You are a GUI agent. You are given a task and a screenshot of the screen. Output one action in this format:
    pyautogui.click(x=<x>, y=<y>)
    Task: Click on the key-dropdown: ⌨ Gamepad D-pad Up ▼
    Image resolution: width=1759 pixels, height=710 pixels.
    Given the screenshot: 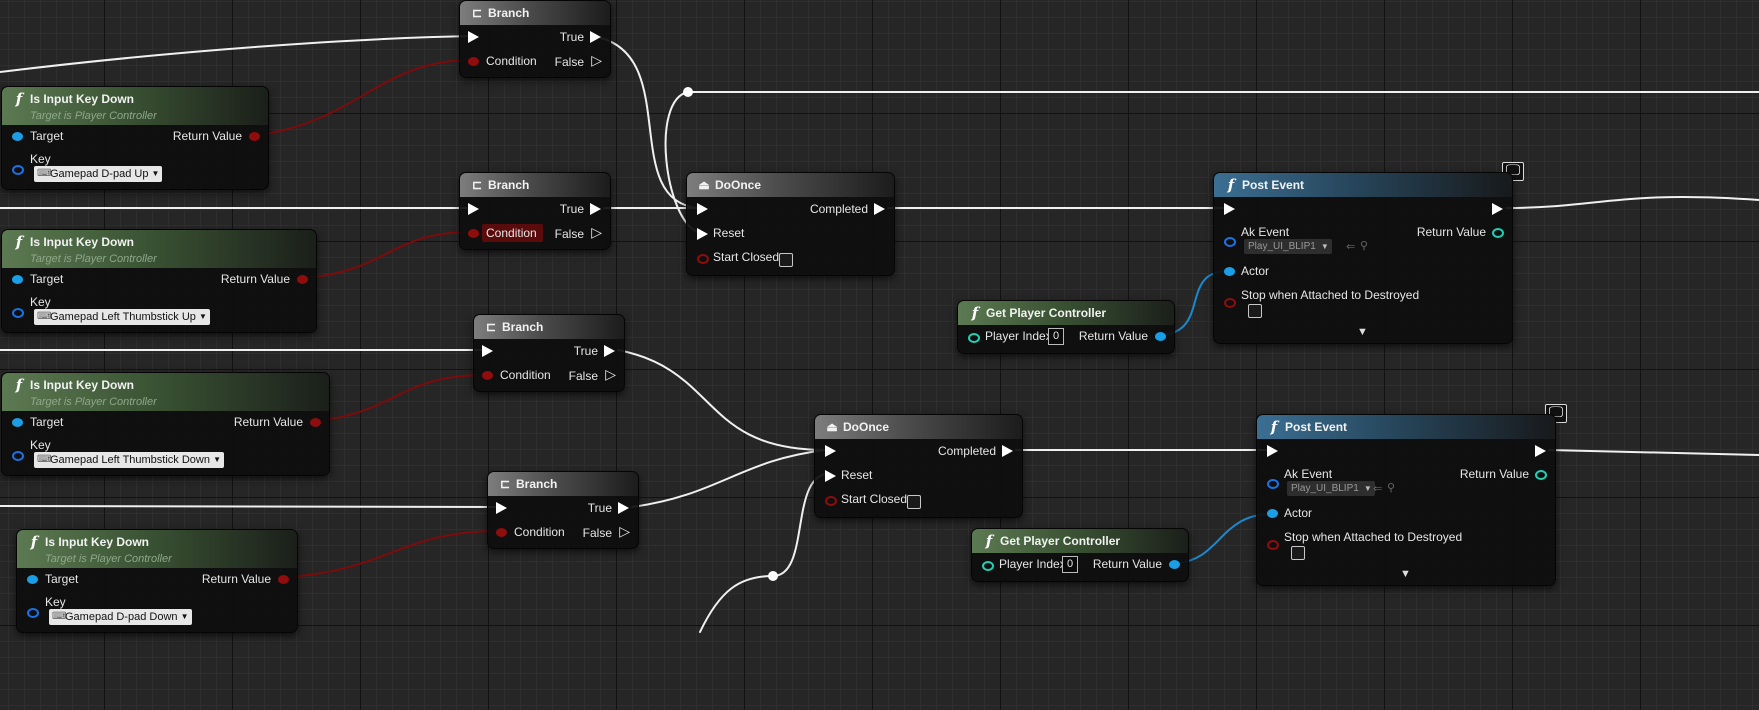 What is the action you would take?
    pyautogui.click(x=98, y=174)
    